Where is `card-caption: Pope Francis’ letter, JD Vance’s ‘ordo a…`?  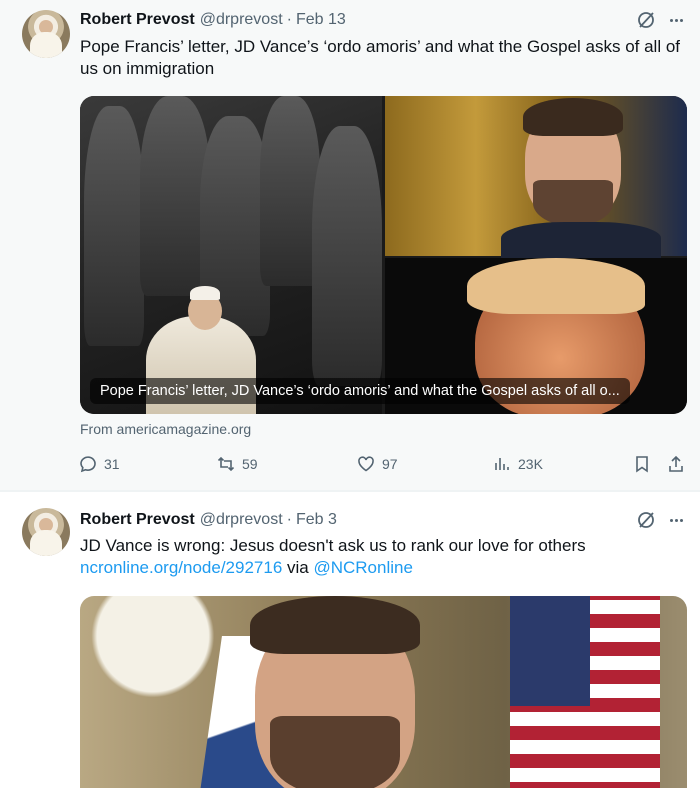
card-caption: Pope Francis’ letter, JD Vance’s ‘ordo a… is located at coordinates (360, 391).